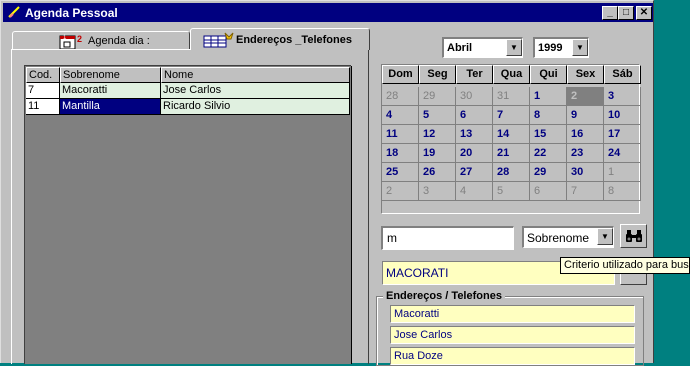 The width and height of the screenshot is (690, 366). What do you see at coordinates (474, 153) in the screenshot?
I see `calendar-day: 20` at bounding box center [474, 153].